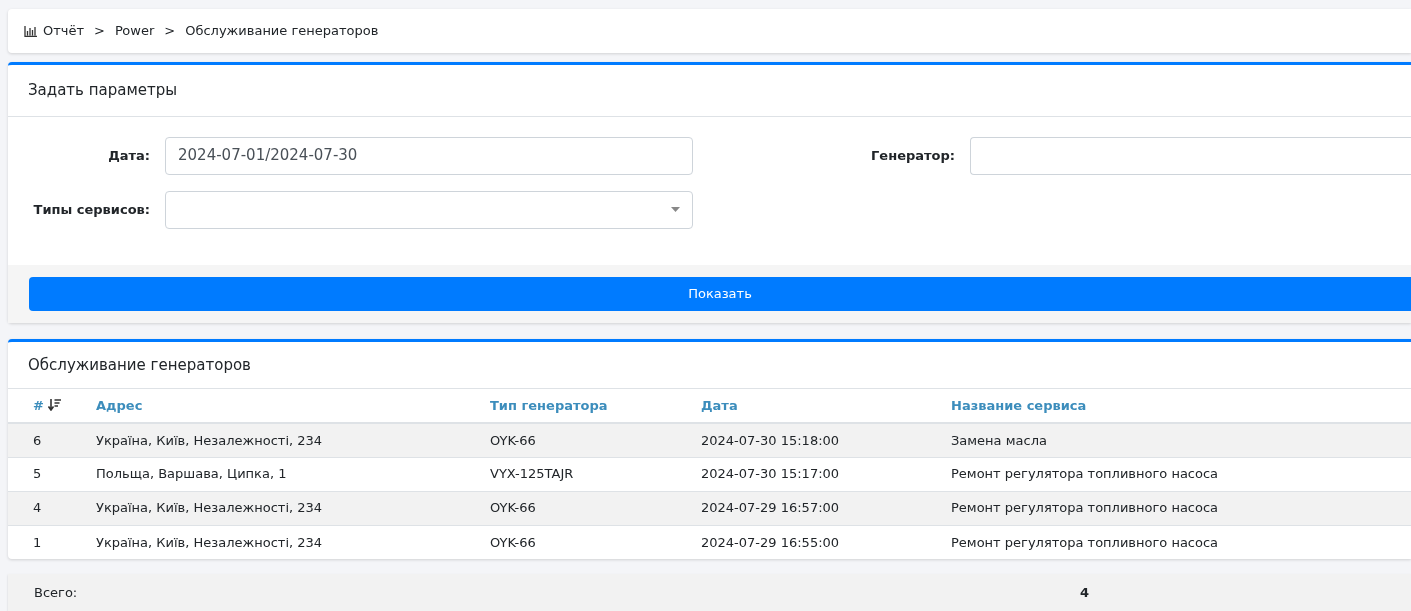 The image size is (1411, 611). I want to click on input-field: 2024-07-01/2024-07-30, so click(429, 155).